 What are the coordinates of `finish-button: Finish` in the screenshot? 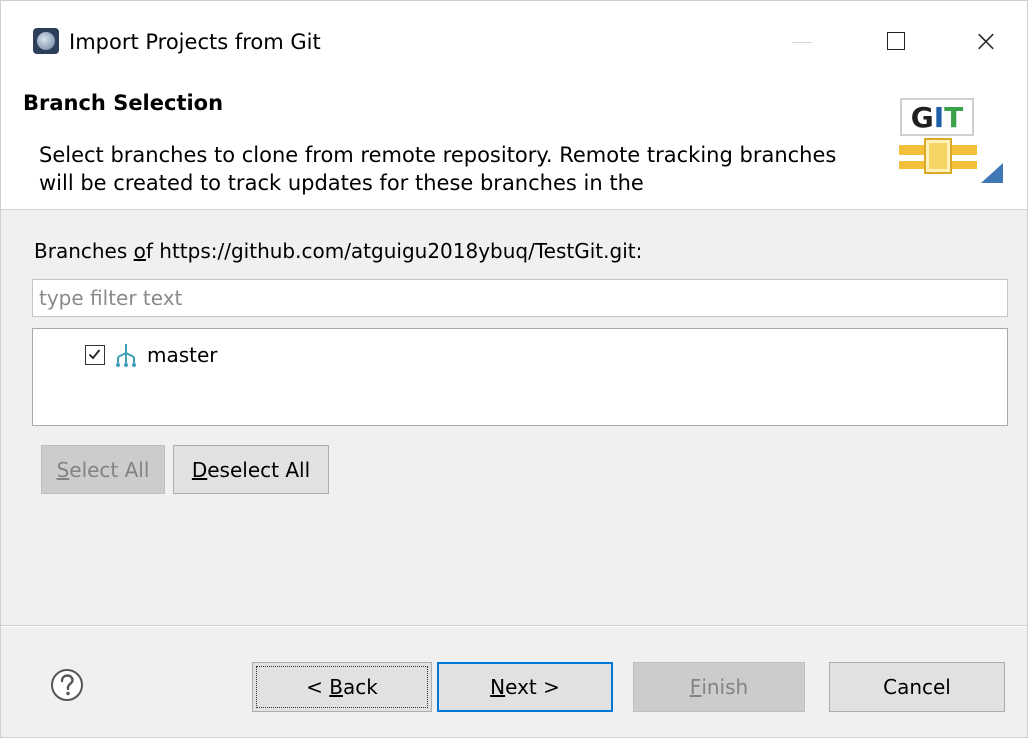 It's located at (719, 687).